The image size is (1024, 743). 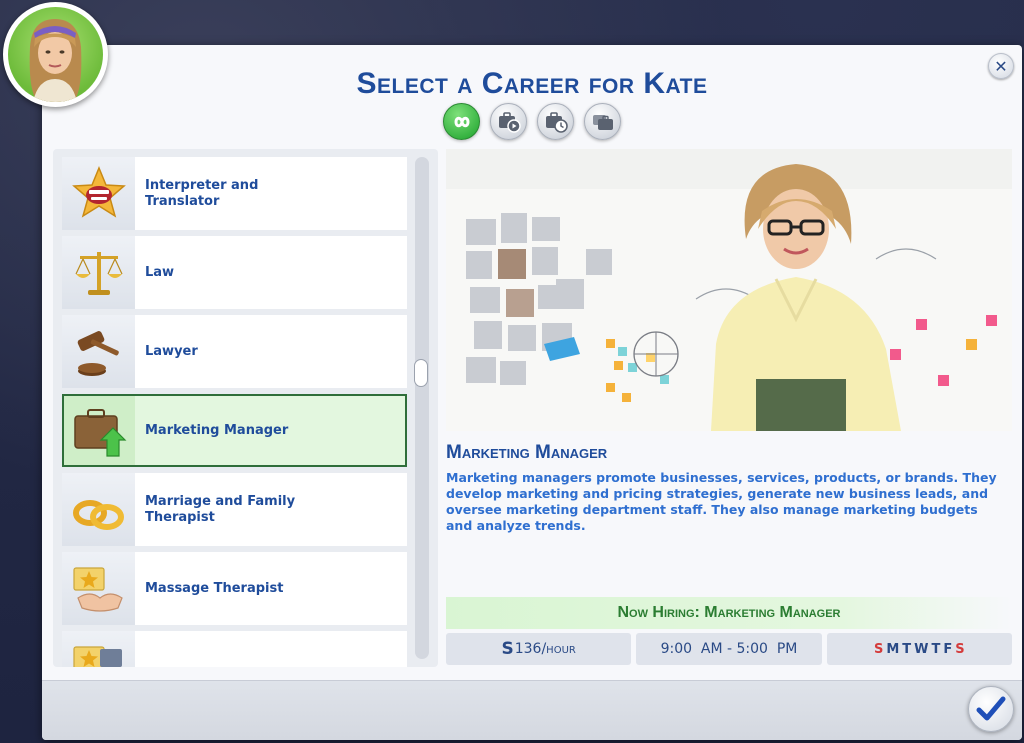 I want to click on star-mouth-icon, so click(x=98, y=191).